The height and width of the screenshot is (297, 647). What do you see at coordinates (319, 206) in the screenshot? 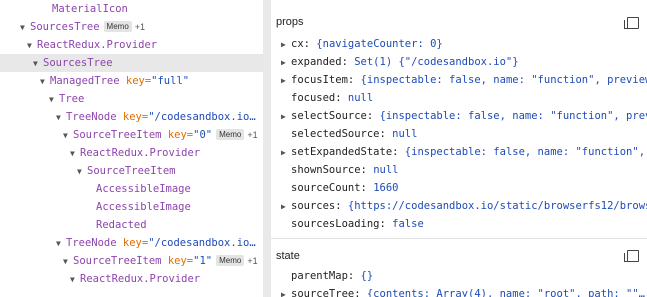
I see `prop-key: sources:` at bounding box center [319, 206].